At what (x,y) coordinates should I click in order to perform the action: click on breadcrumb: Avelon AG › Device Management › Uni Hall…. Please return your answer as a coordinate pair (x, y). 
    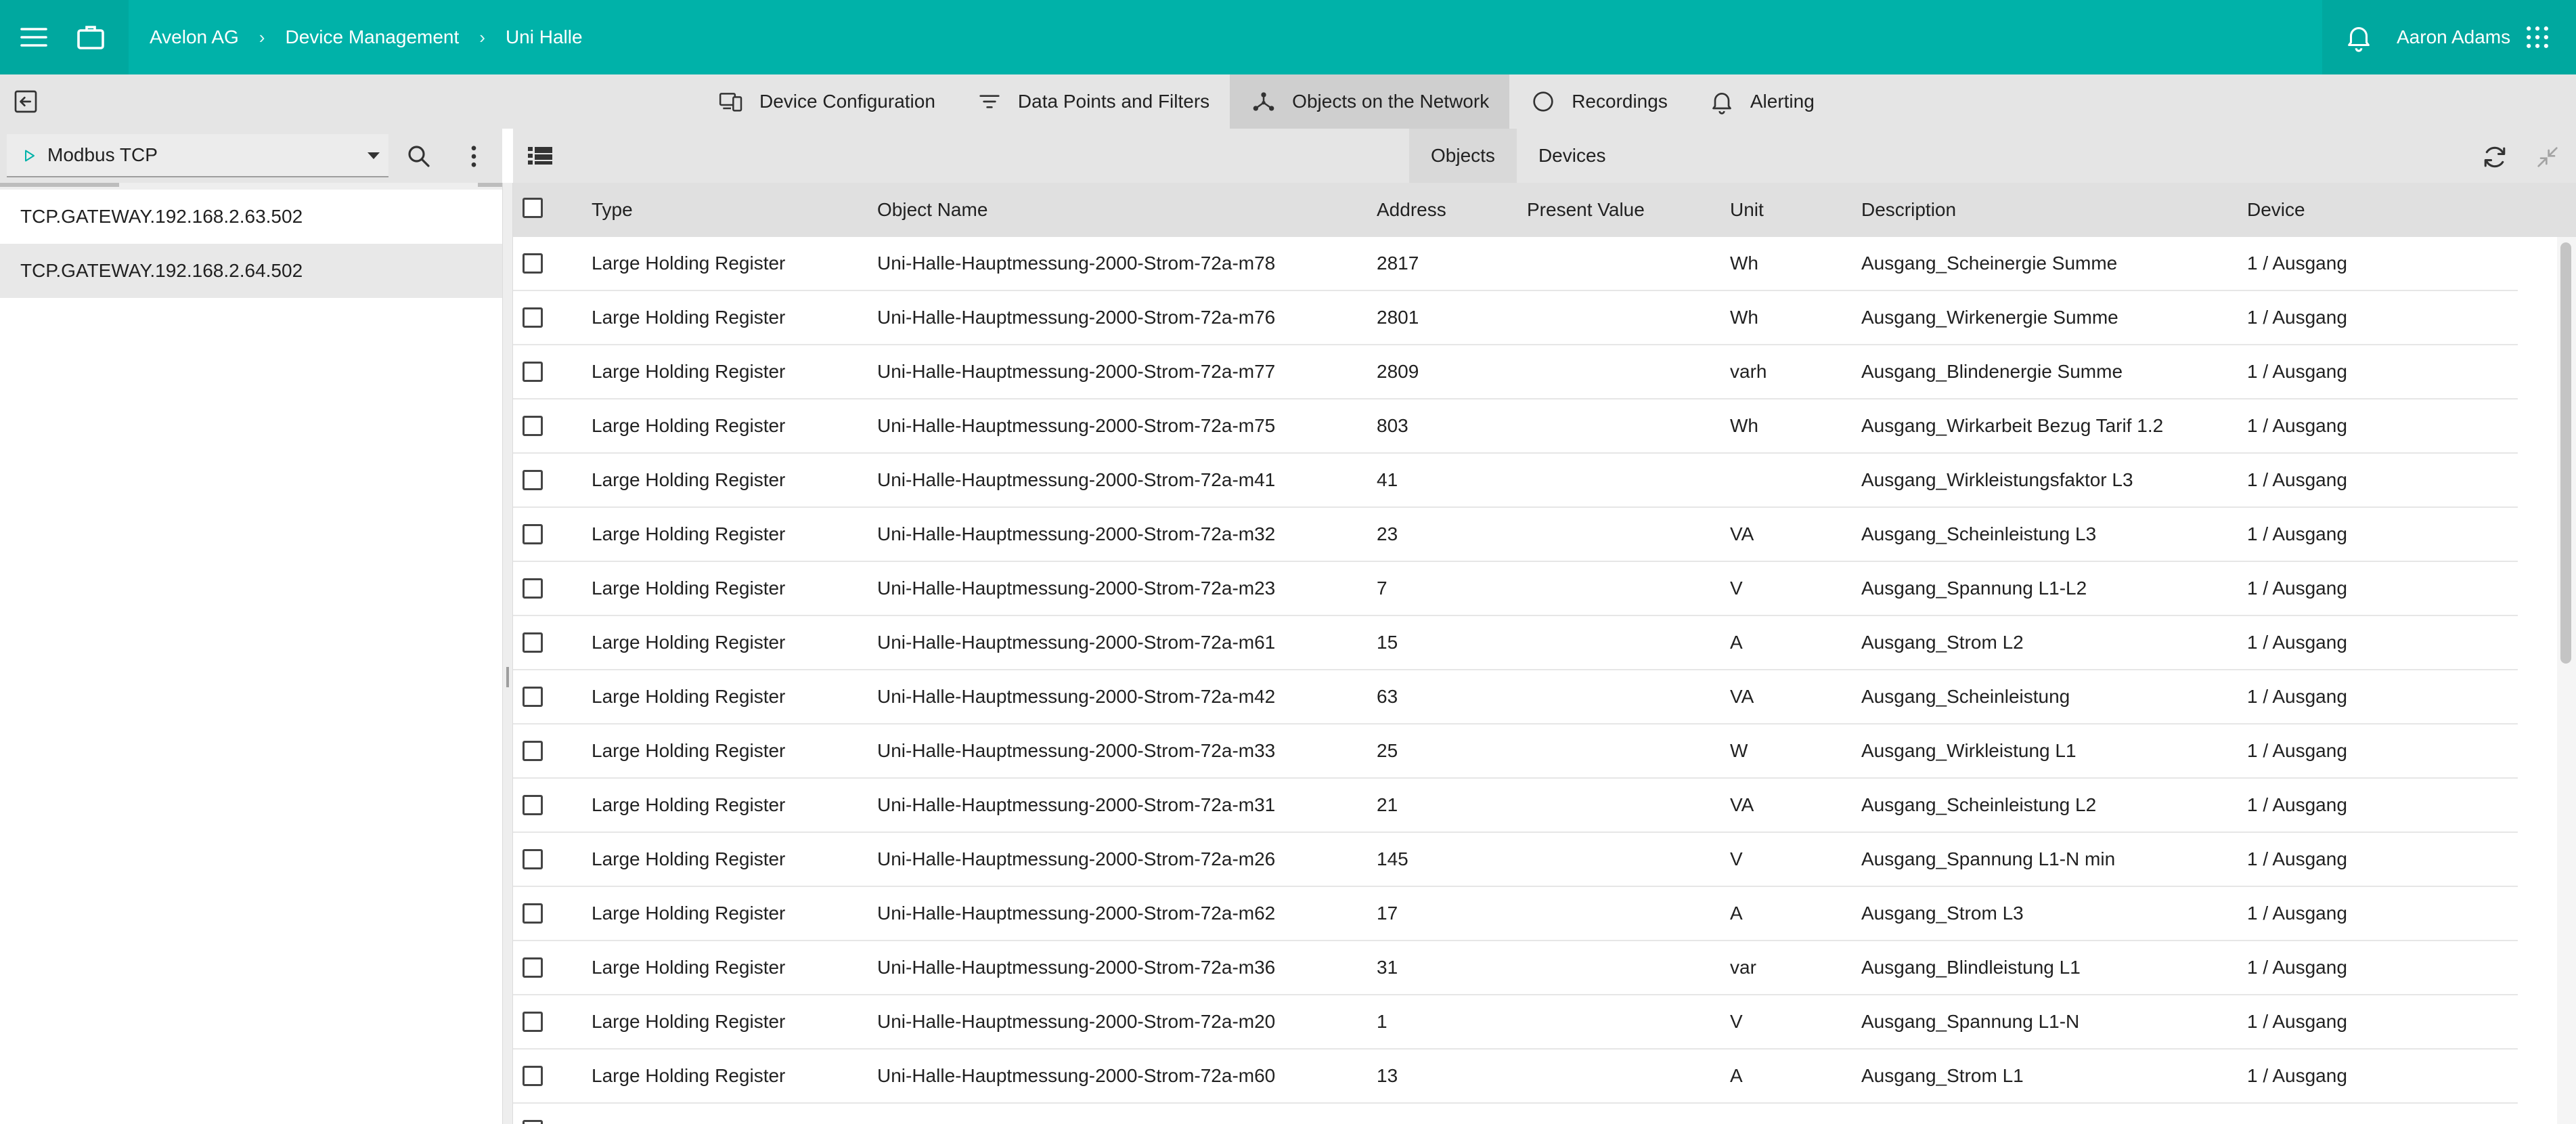
    Looking at the image, I should click on (366, 37).